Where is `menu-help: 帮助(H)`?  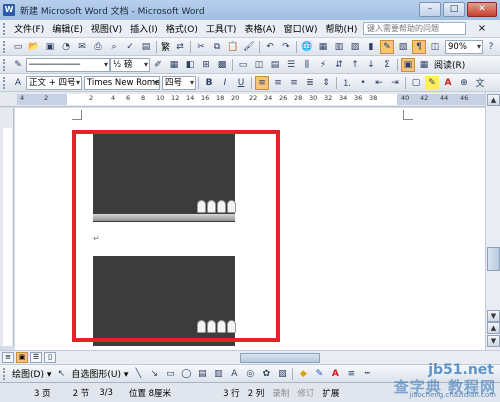
menu-help: 帮助(H) is located at coordinates (342, 28).